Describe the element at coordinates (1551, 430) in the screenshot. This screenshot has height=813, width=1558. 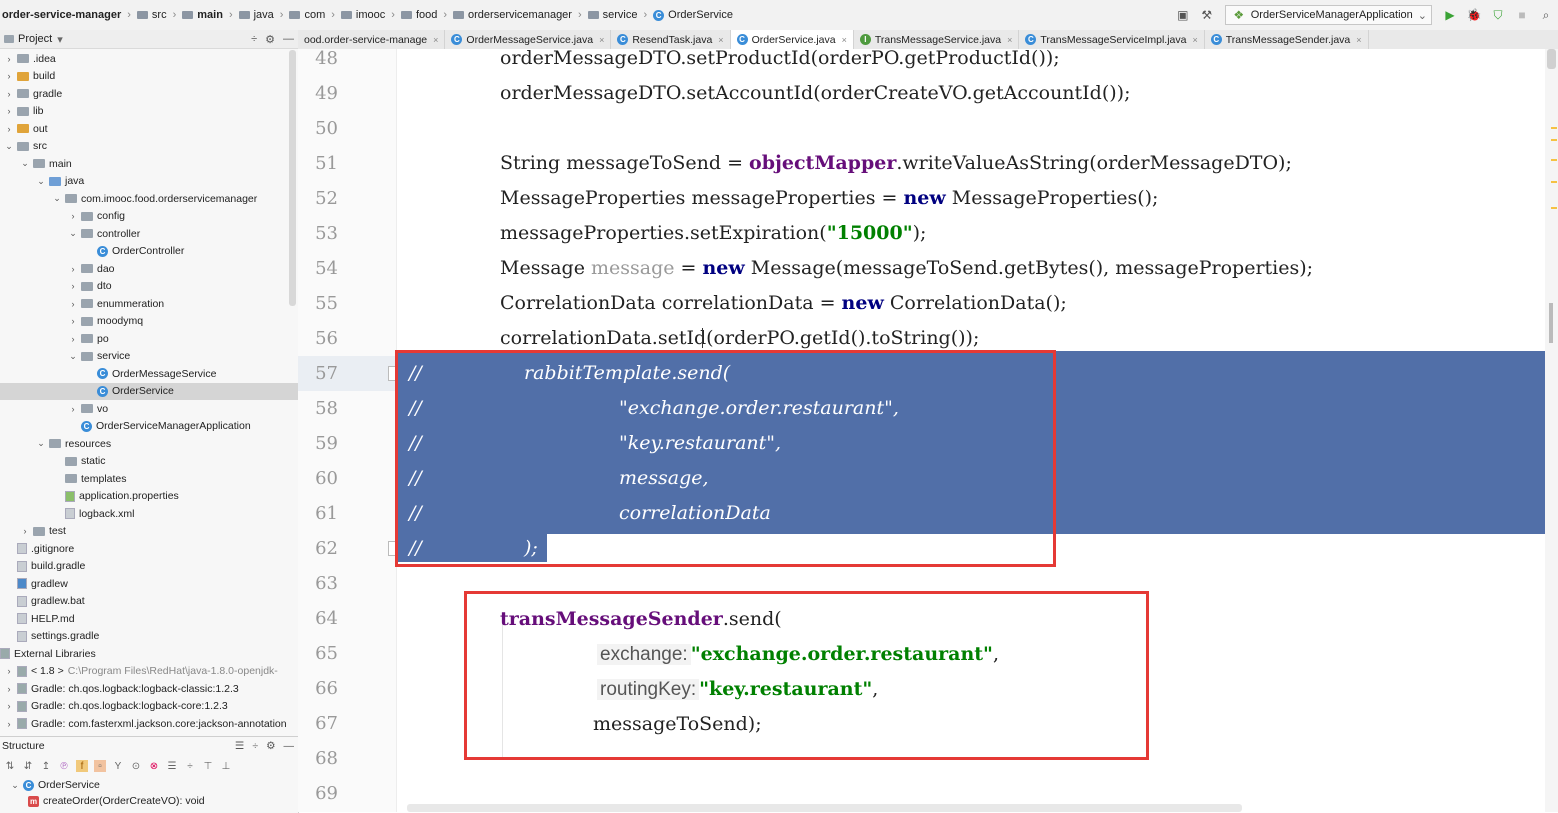
I see `error-stripe-scrollbar` at that location.